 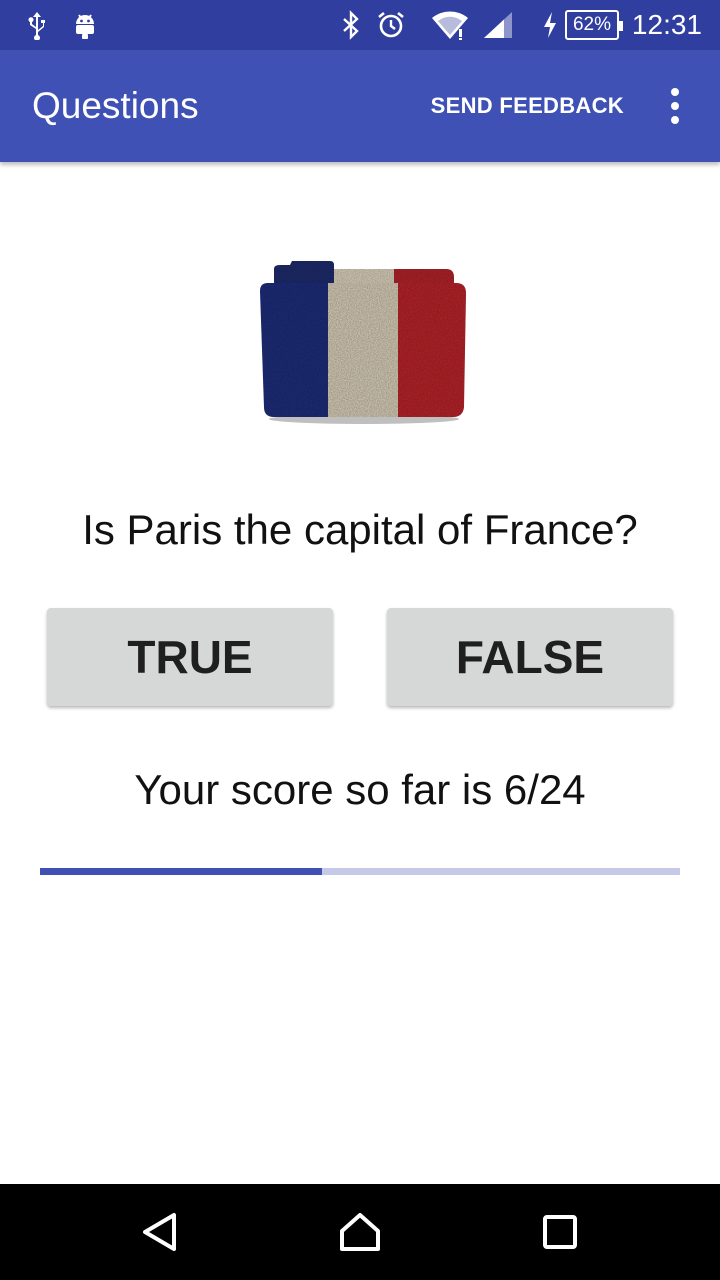 I want to click on navigation-bar, so click(x=360, y=1232).